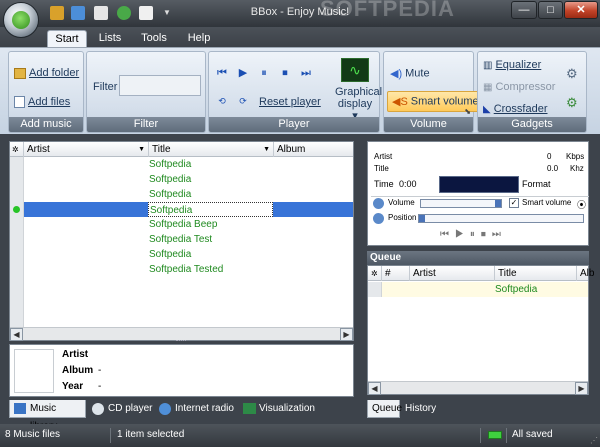 The height and width of the screenshot is (447, 600). Describe the element at coordinates (478, 388) in the screenshot. I see `queue-horizontal-scrollbar: ◀ ▶` at that location.